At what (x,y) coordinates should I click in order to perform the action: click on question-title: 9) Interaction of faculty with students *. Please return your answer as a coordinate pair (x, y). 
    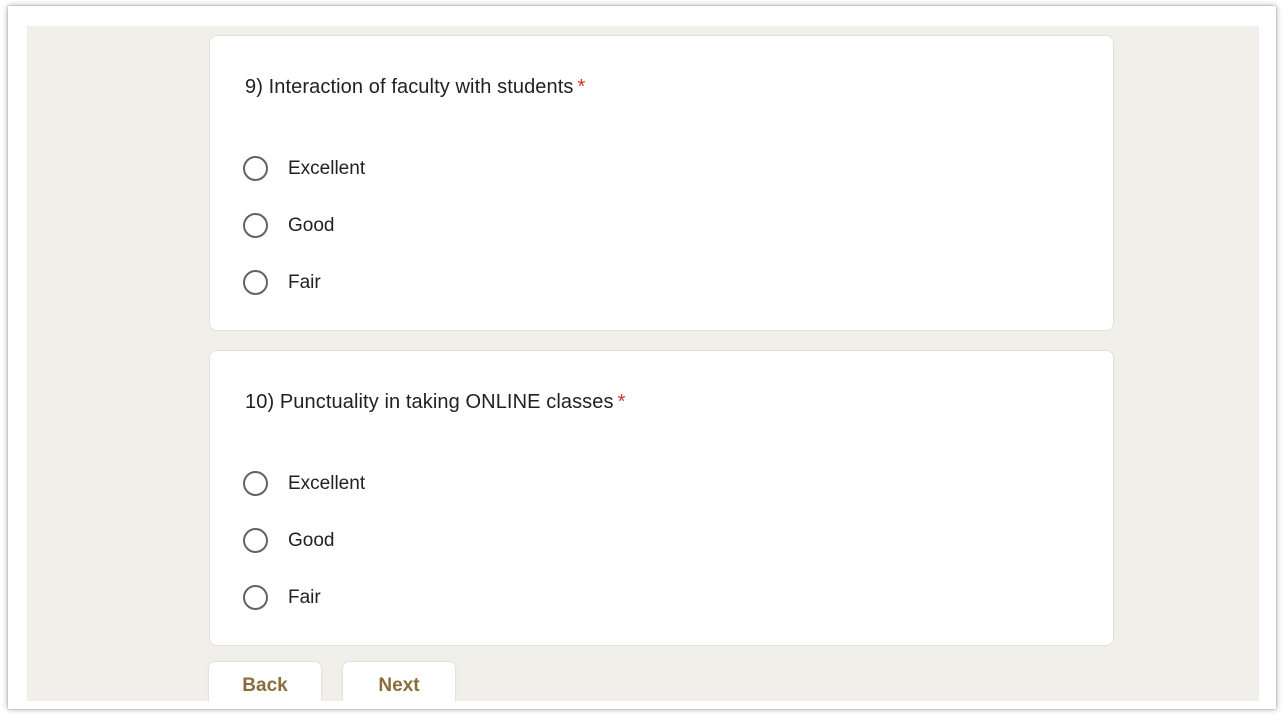
    Looking at the image, I should click on (415, 87).